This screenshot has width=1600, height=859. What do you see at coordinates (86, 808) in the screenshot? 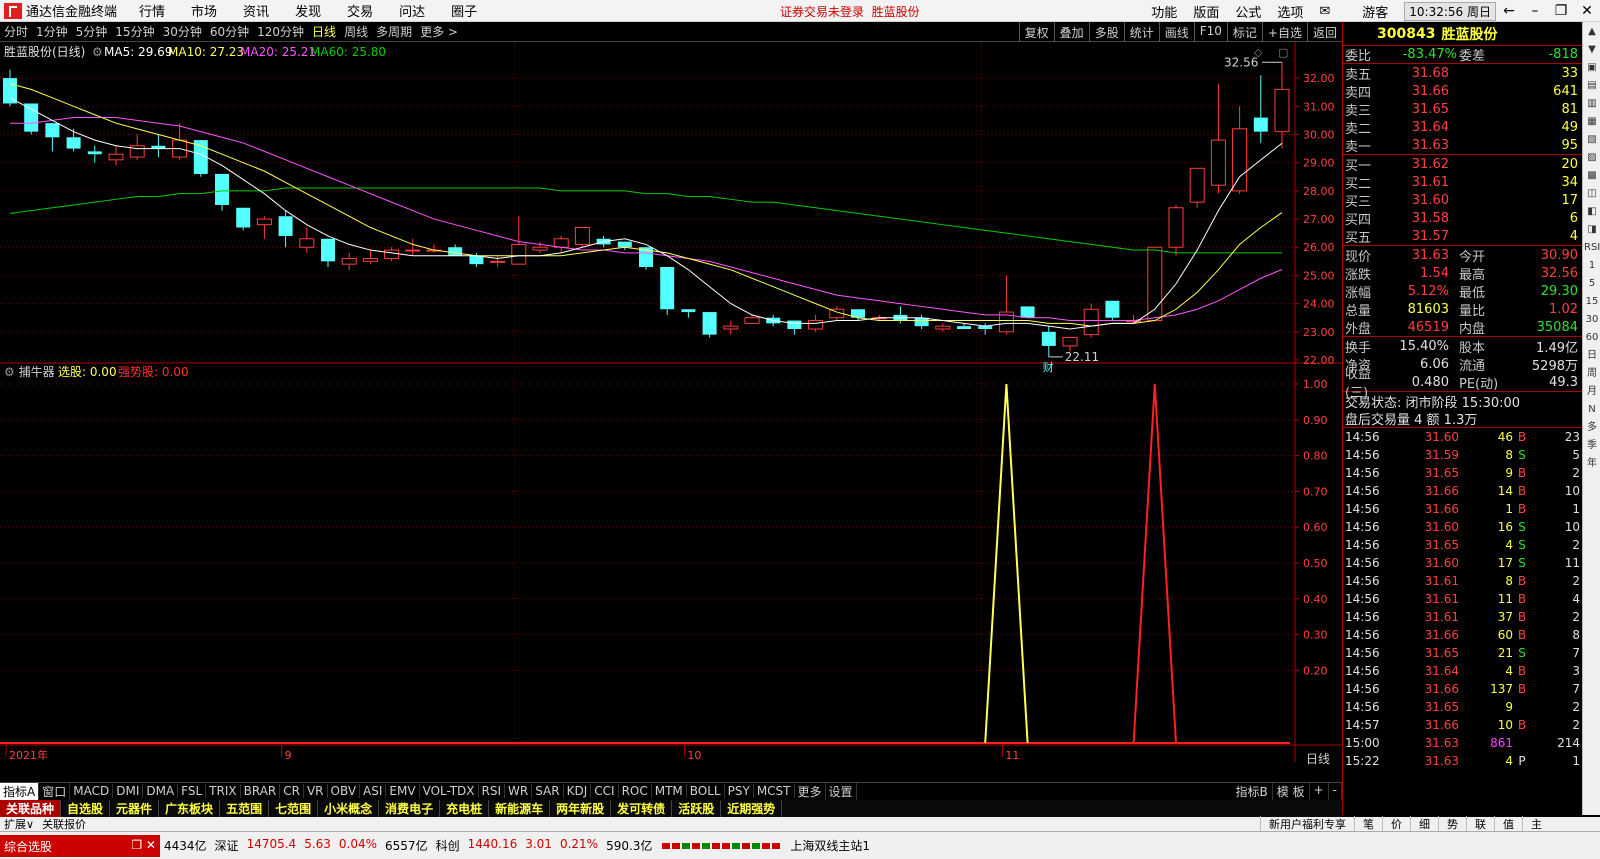
I see `sector-tab-1: 自选股` at bounding box center [86, 808].